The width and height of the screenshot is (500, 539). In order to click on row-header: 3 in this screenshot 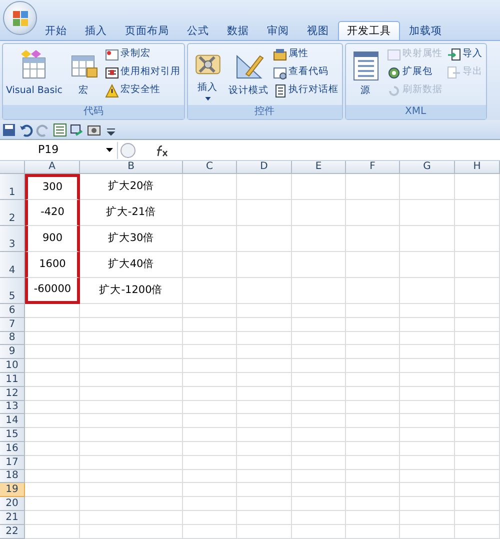, I will do `click(12, 239)`.